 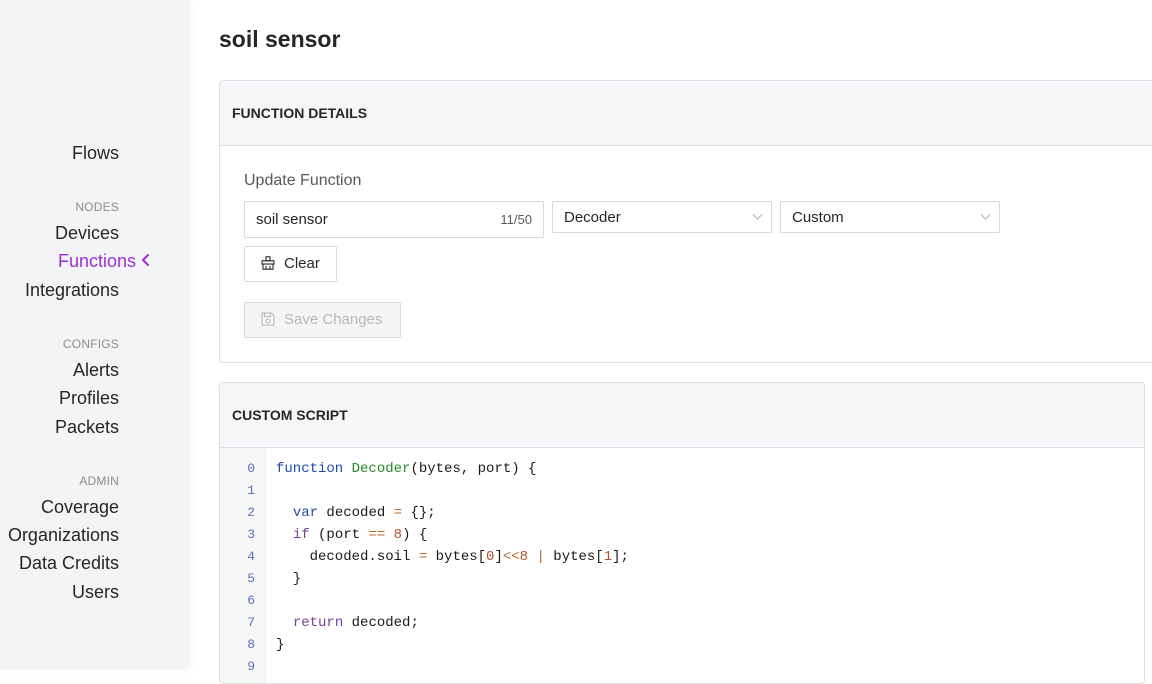 I want to click on clear-icon, so click(x=268, y=263).